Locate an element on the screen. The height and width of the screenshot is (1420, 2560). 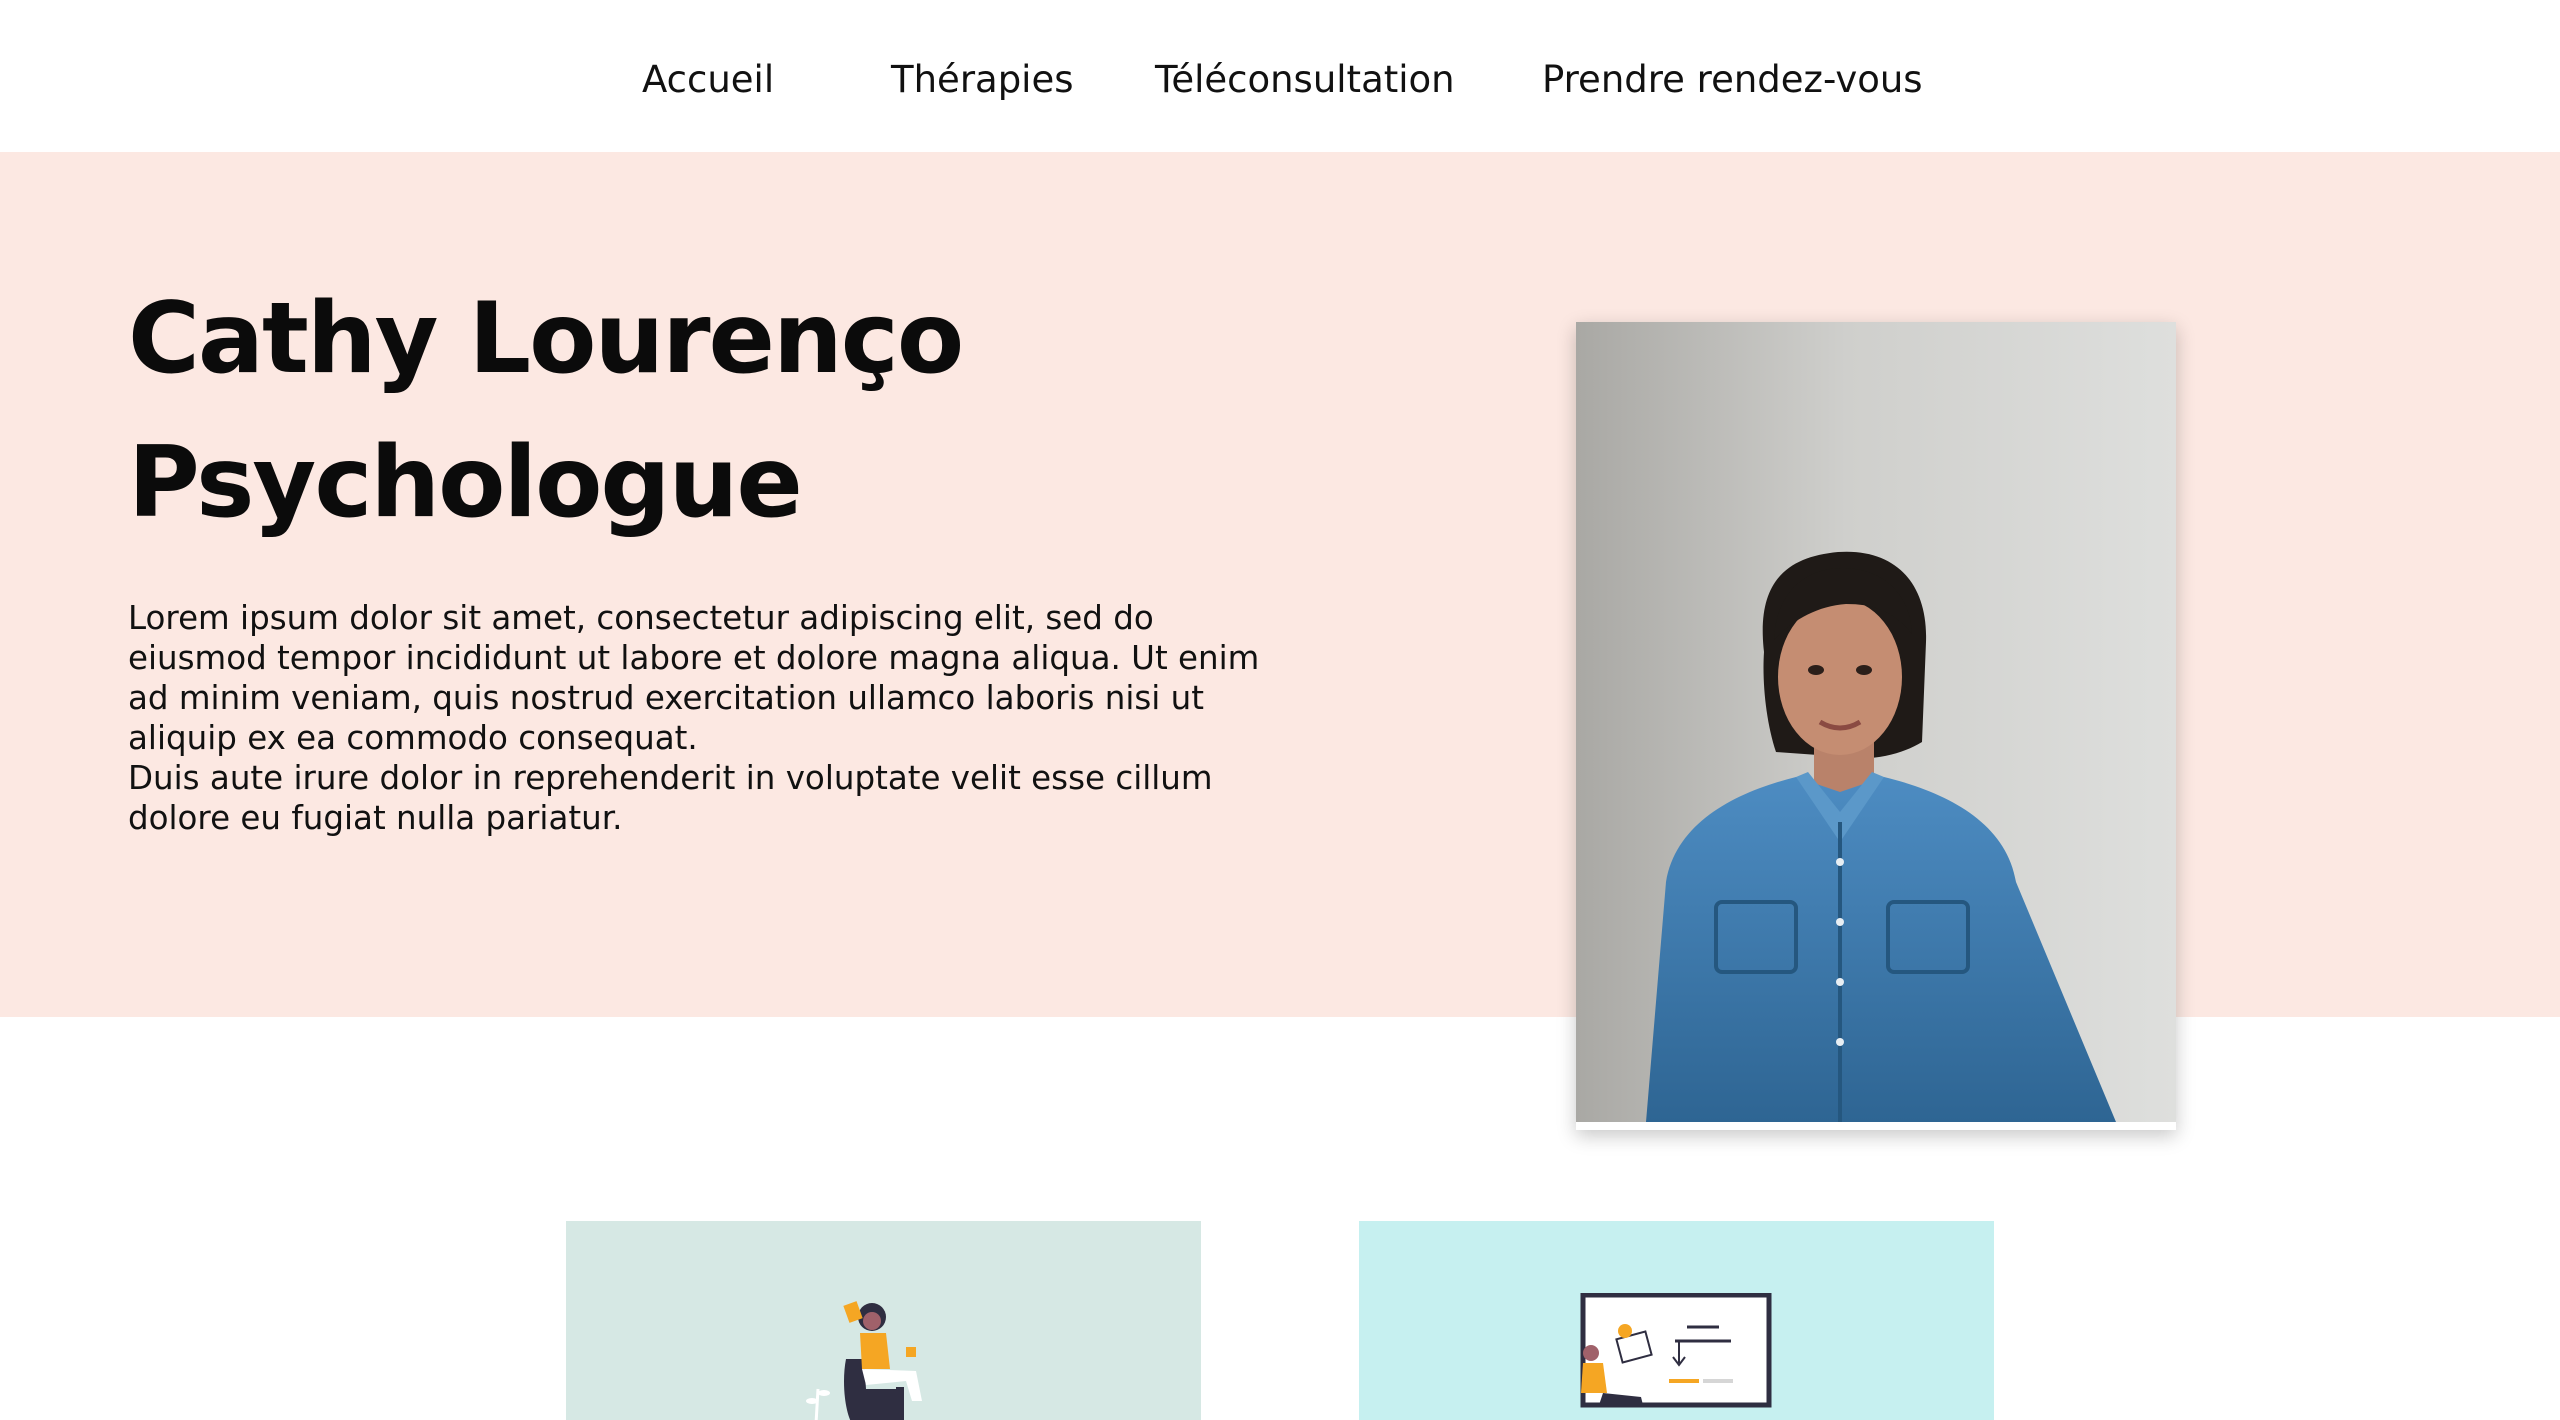
therapy-card-left is located at coordinates (883, 1320).